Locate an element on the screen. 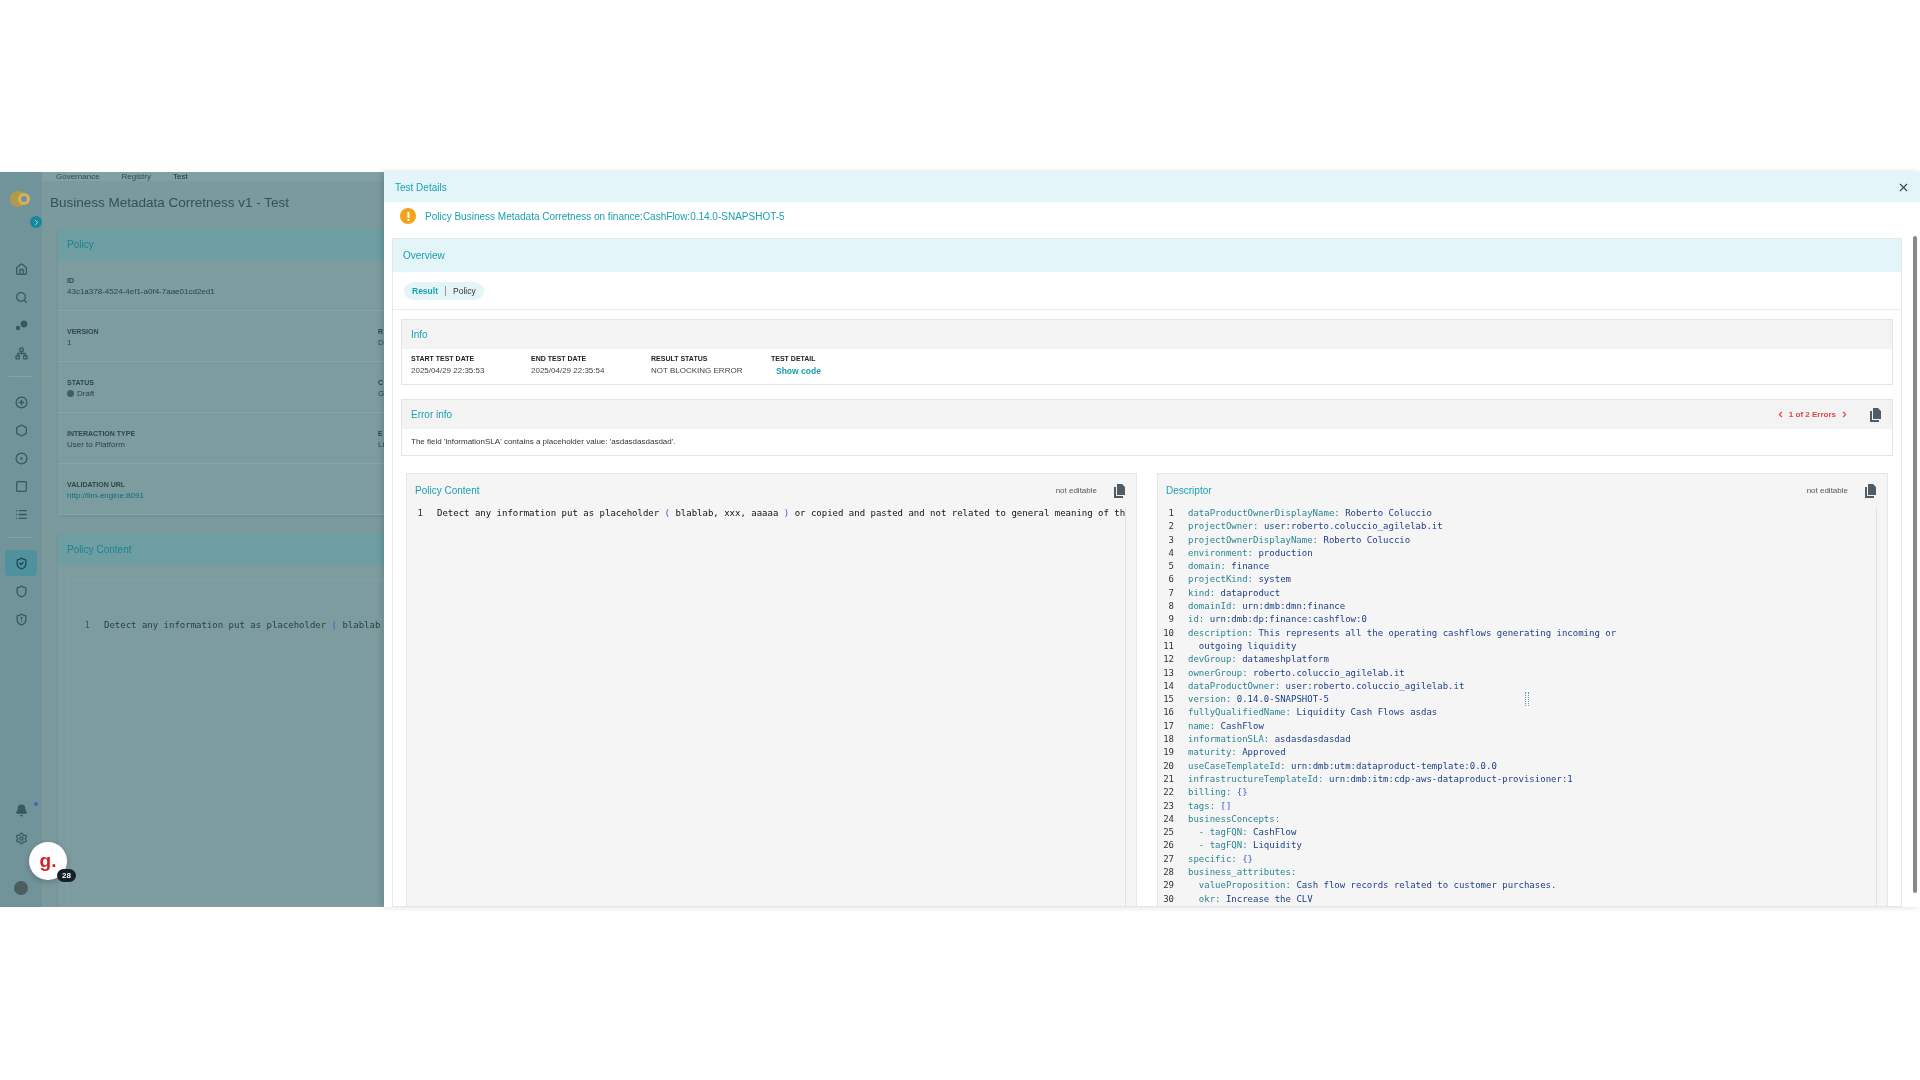 Image resolution: width=1920 pixels, height=1080 pixels. code-line: infrastructureTemplateId: urn:dmb:itm:cdp-aws-dataproduct-provisioner:1 is located at coordinates (1380, 779).